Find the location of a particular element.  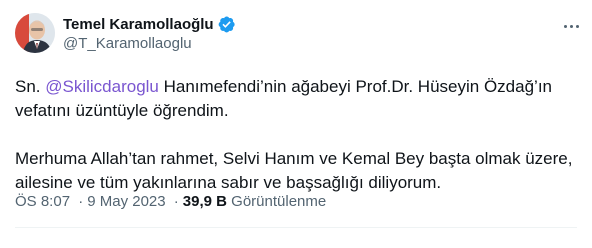

avatar is located at coordinates (35, 33).